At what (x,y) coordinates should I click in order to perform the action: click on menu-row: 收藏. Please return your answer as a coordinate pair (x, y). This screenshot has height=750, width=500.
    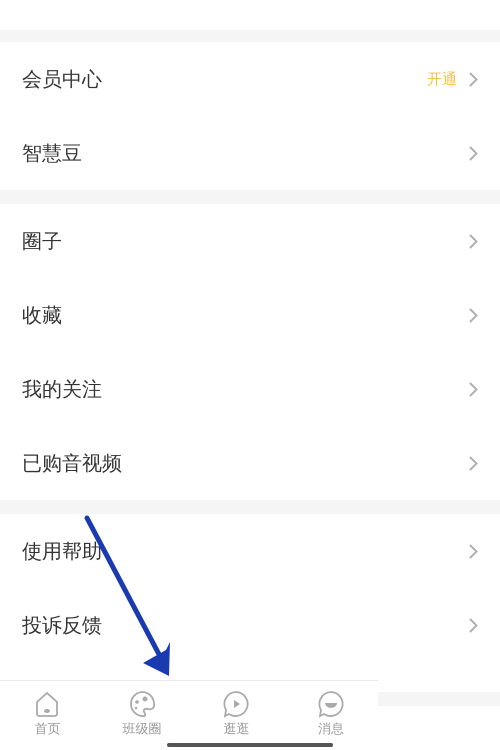
    Looking at the image, I should click on (250, 315).